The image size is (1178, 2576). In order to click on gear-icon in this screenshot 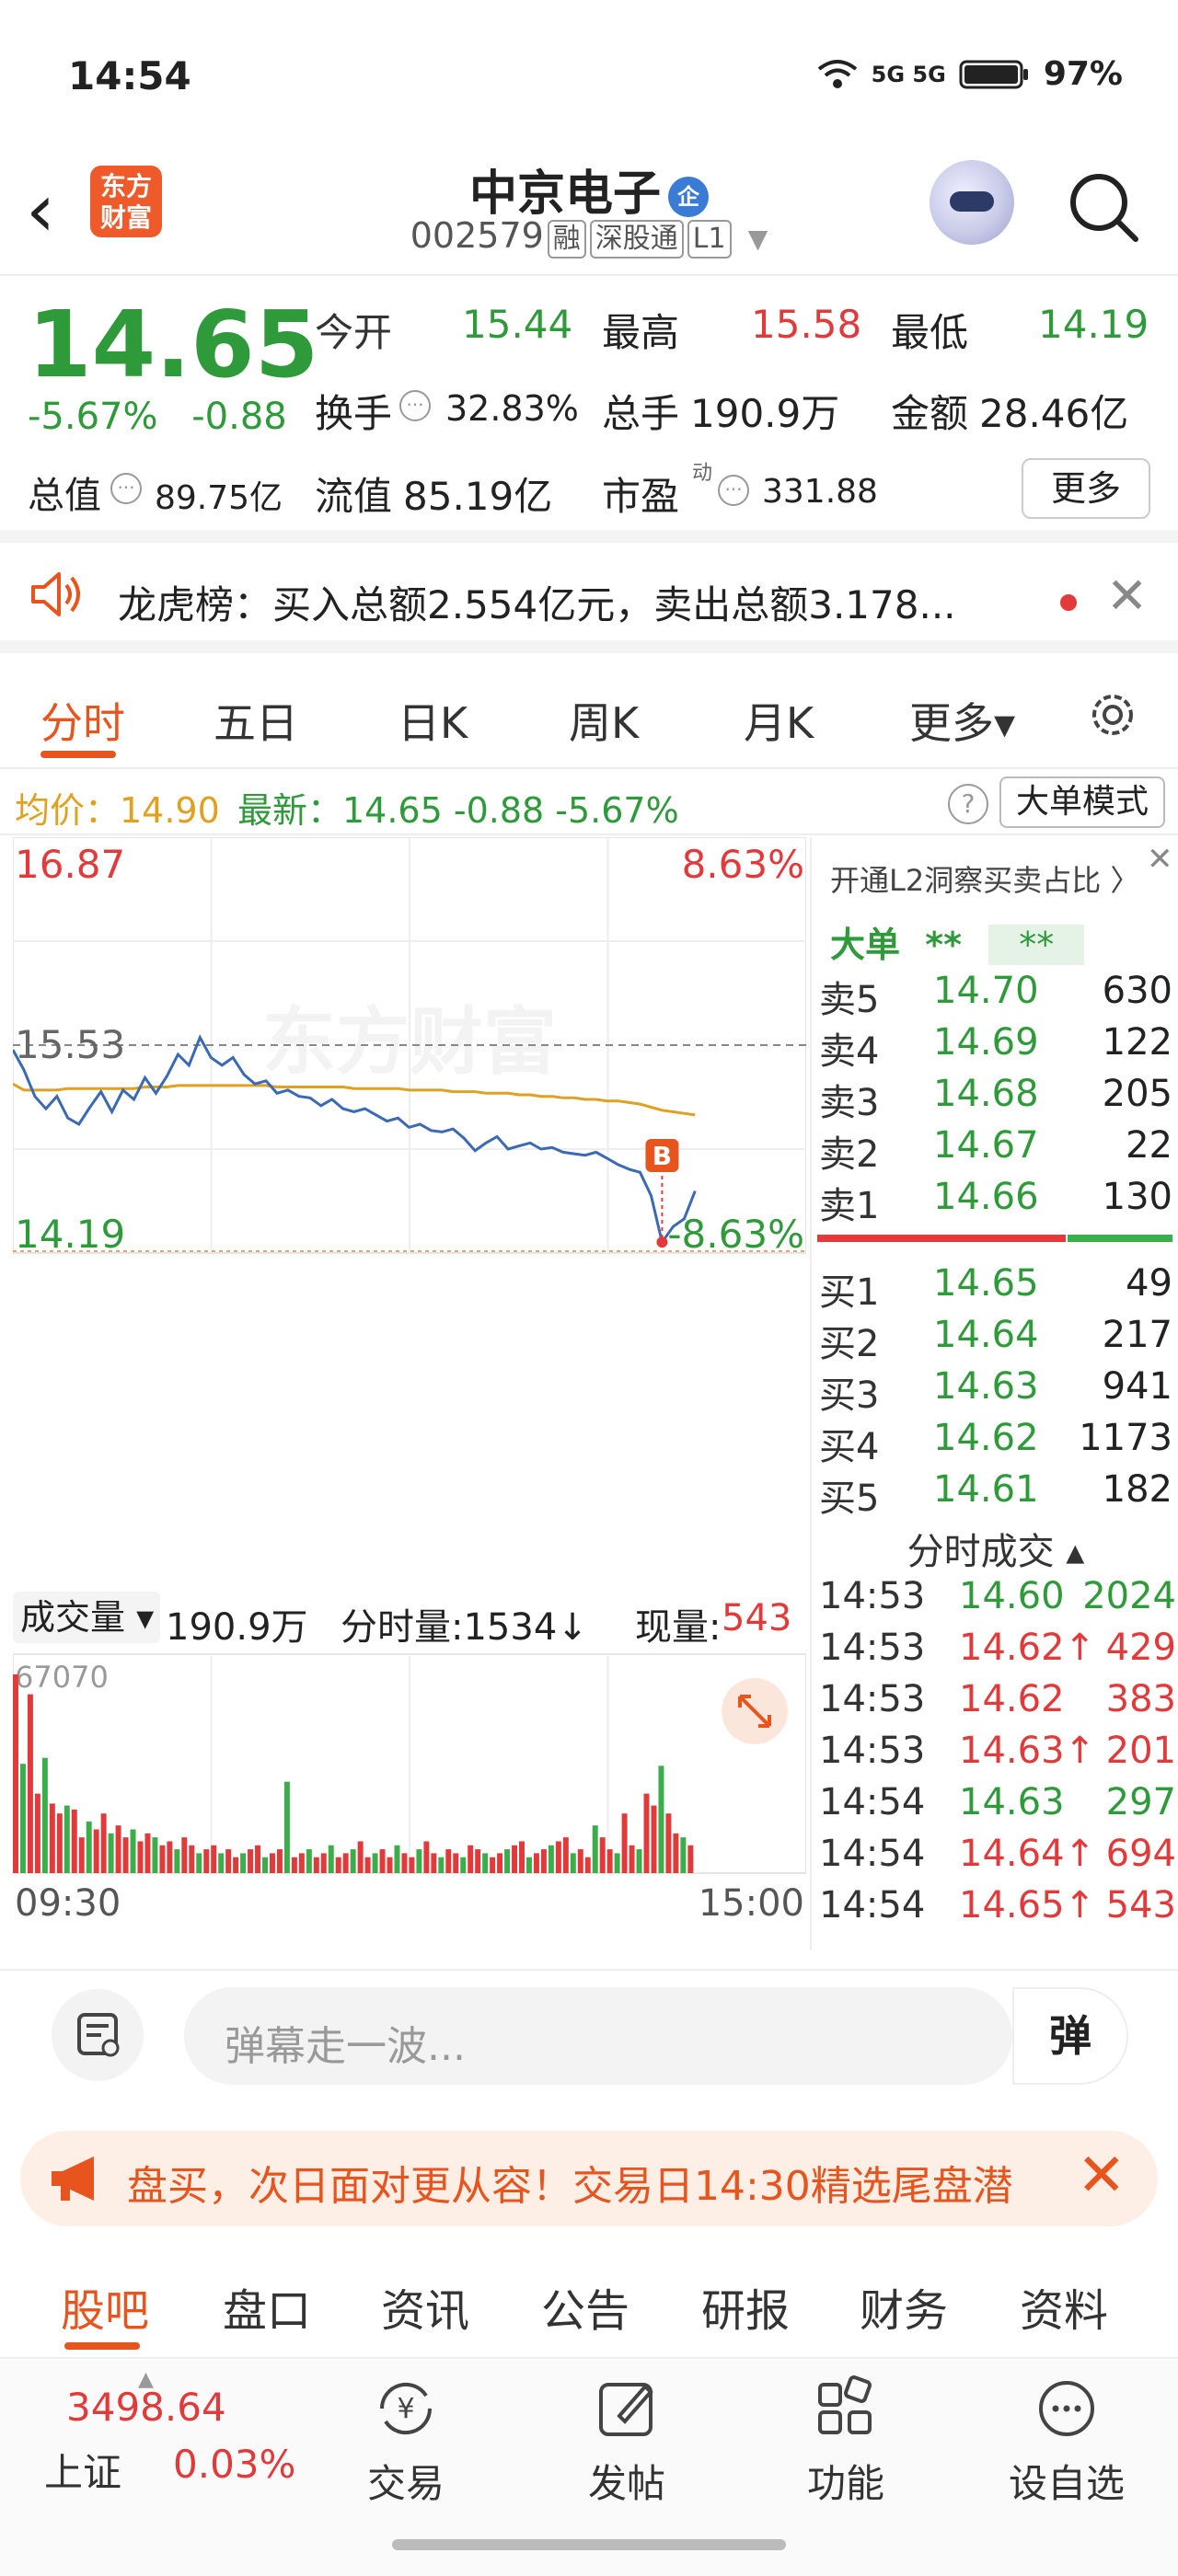, I will do `click(1112, 714)`.